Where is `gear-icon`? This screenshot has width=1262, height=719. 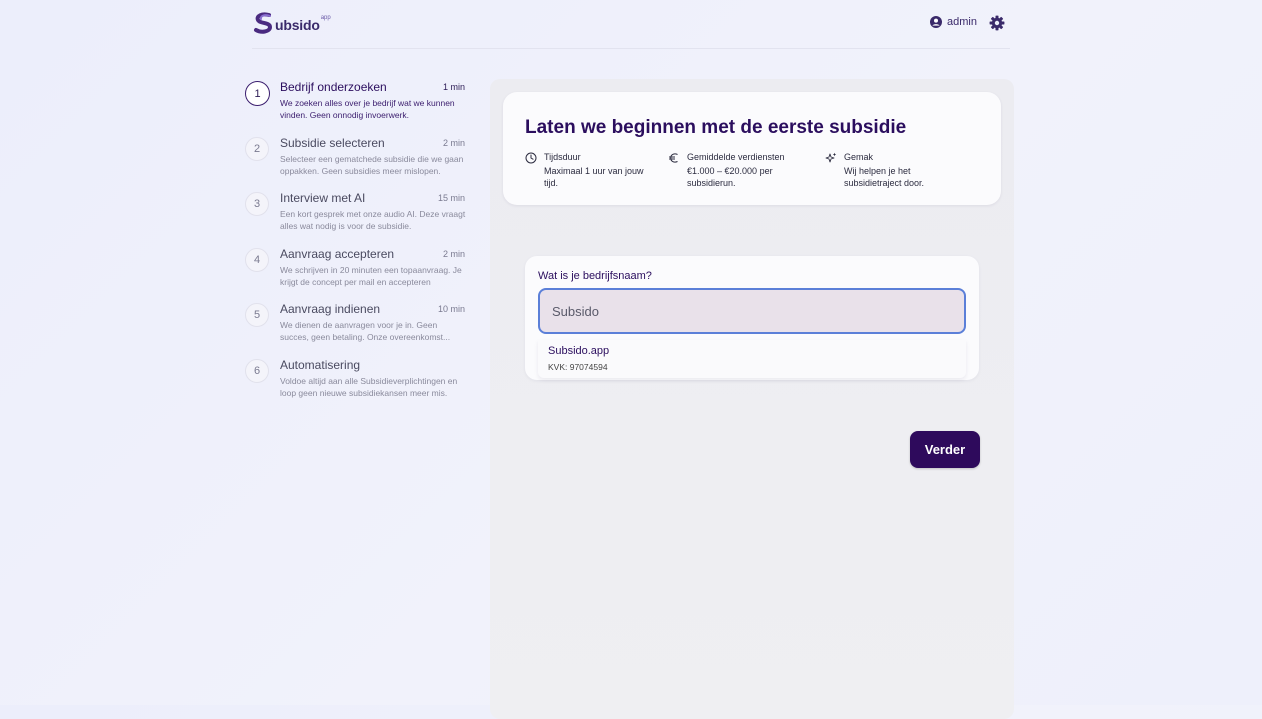
gear-icon is located at coordinates (997, 23).